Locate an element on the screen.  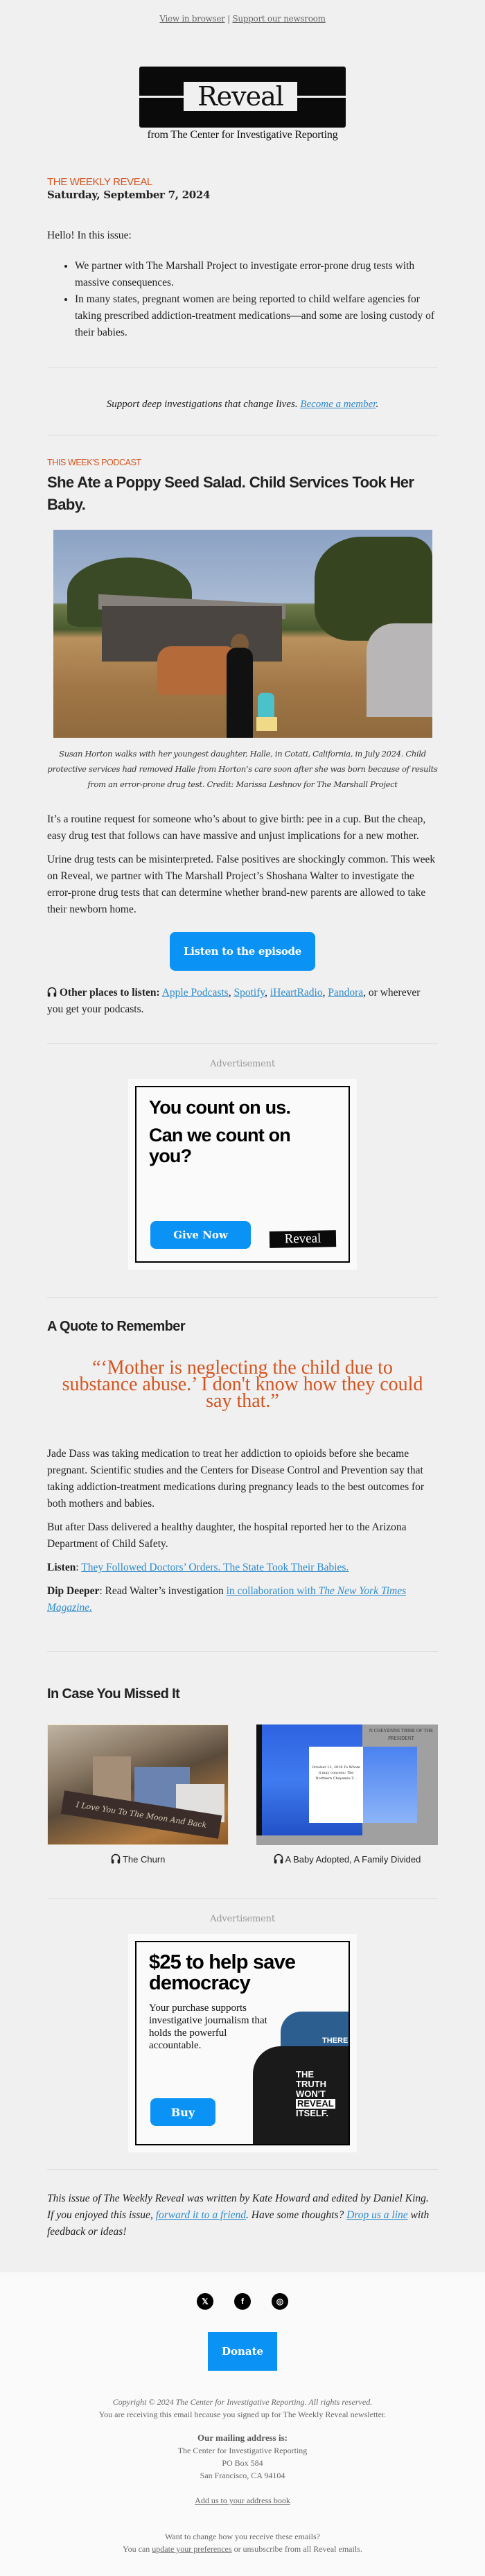
forward-to-friend-link: forward it to a friend is located at coordinates (201, 2215).